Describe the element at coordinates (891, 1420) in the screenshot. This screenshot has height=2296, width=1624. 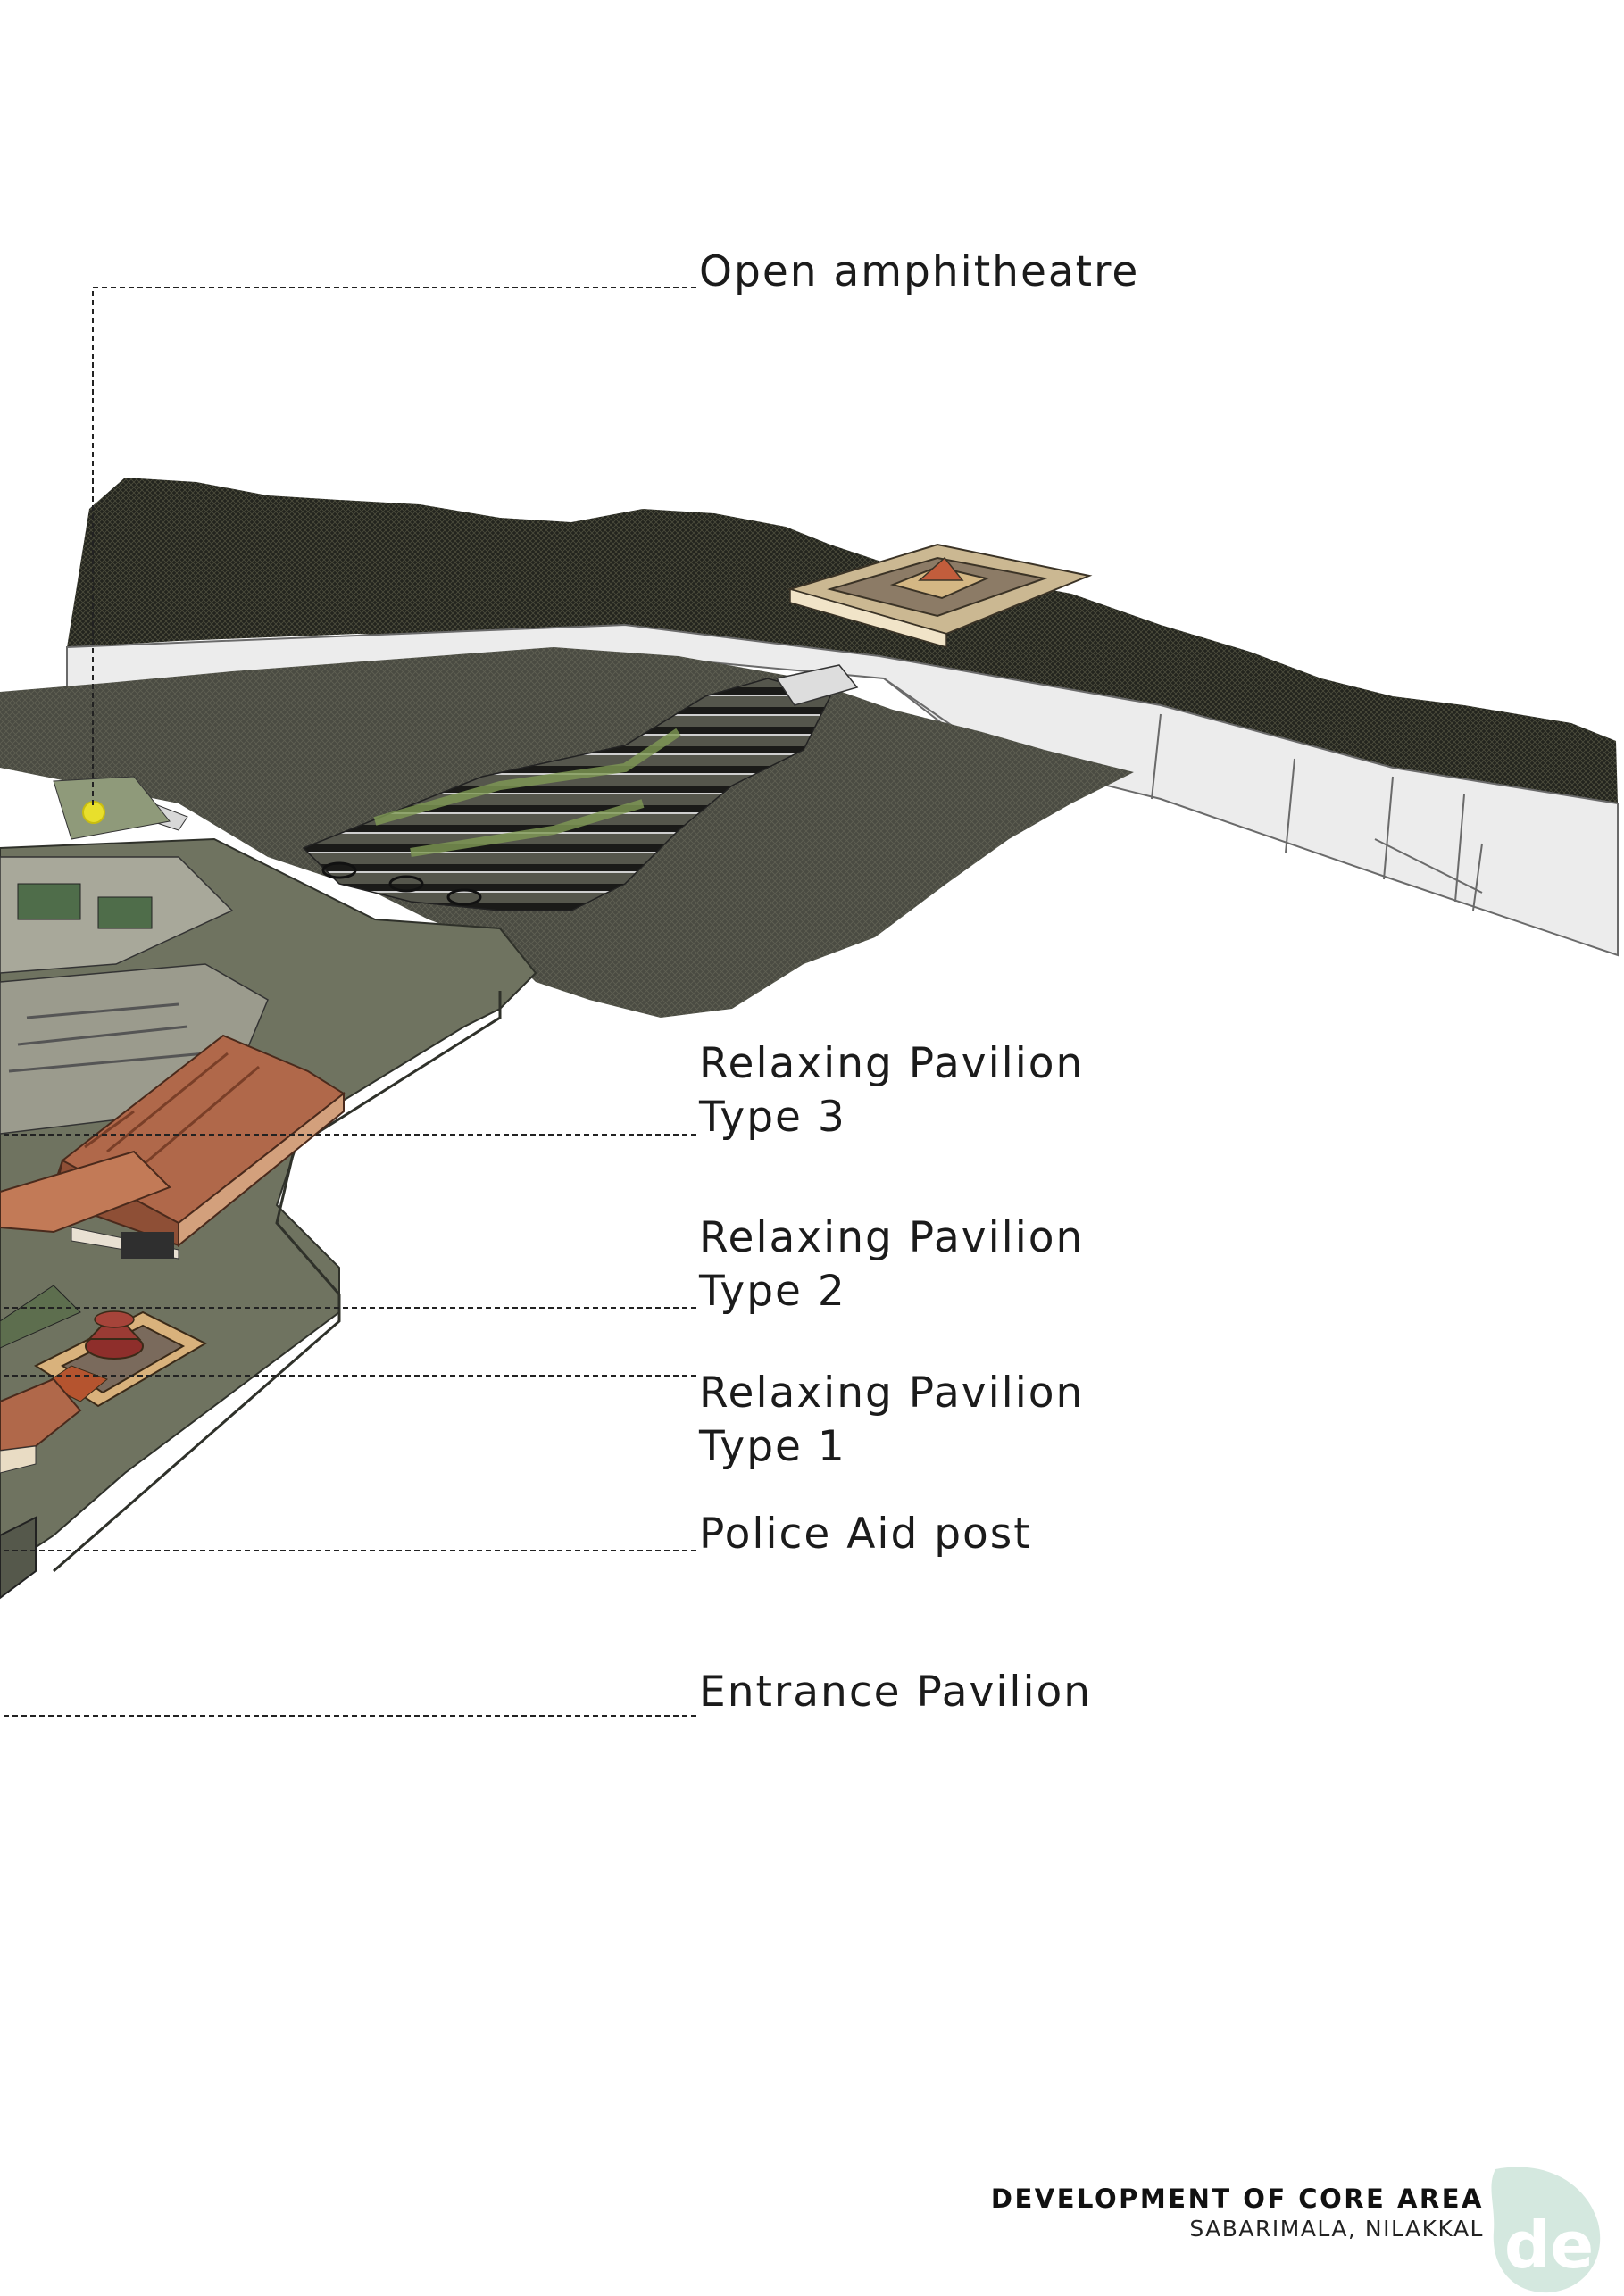
I see `label-relaxing-pavilion-type-1: Relaxing Pavilion Type 1` at that location.